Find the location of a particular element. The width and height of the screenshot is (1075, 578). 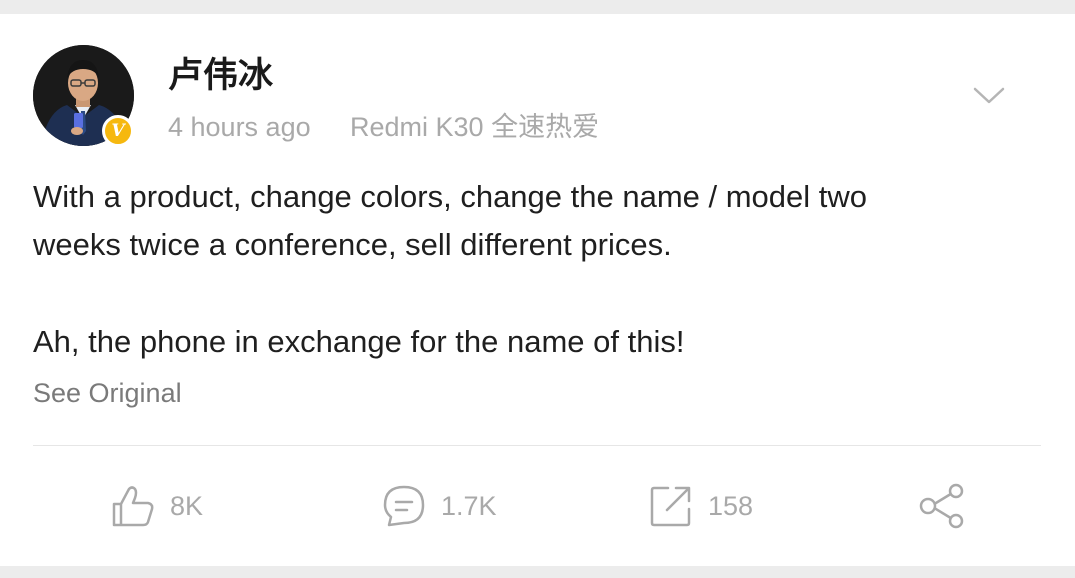

thumbs-up-icon is located at coordinates (133, 506).